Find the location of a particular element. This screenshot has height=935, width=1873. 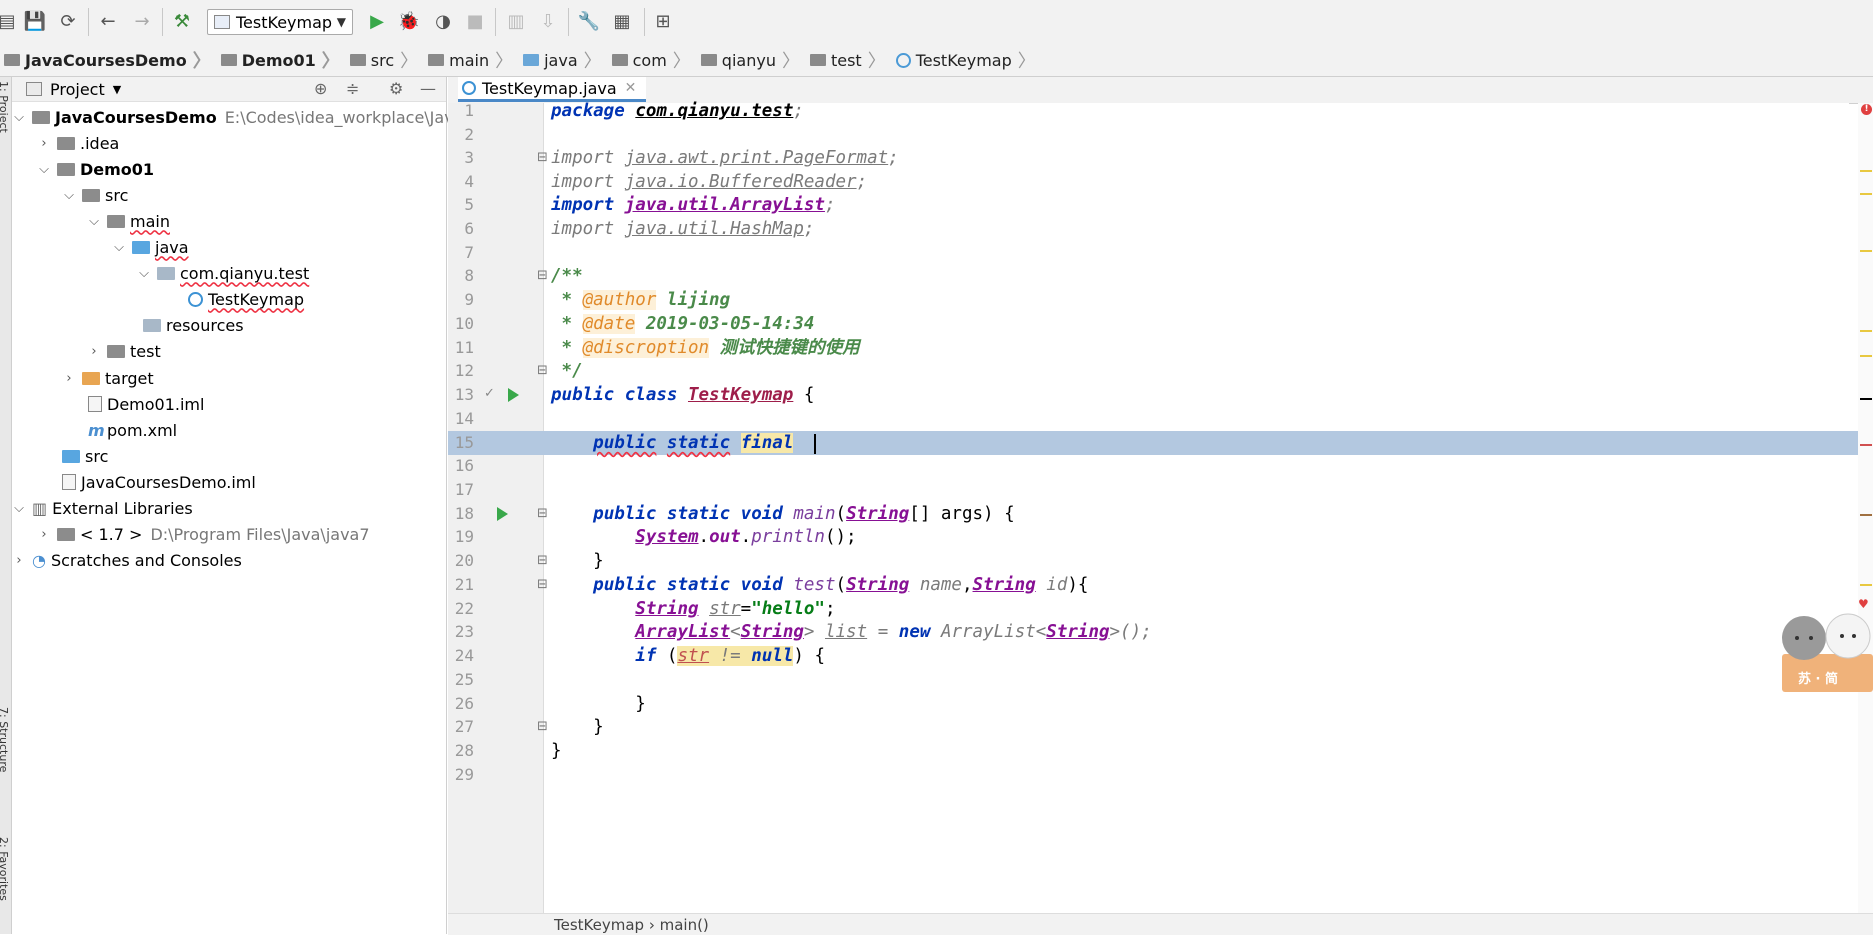

error-stripe is located at coordinates (1865, 508).